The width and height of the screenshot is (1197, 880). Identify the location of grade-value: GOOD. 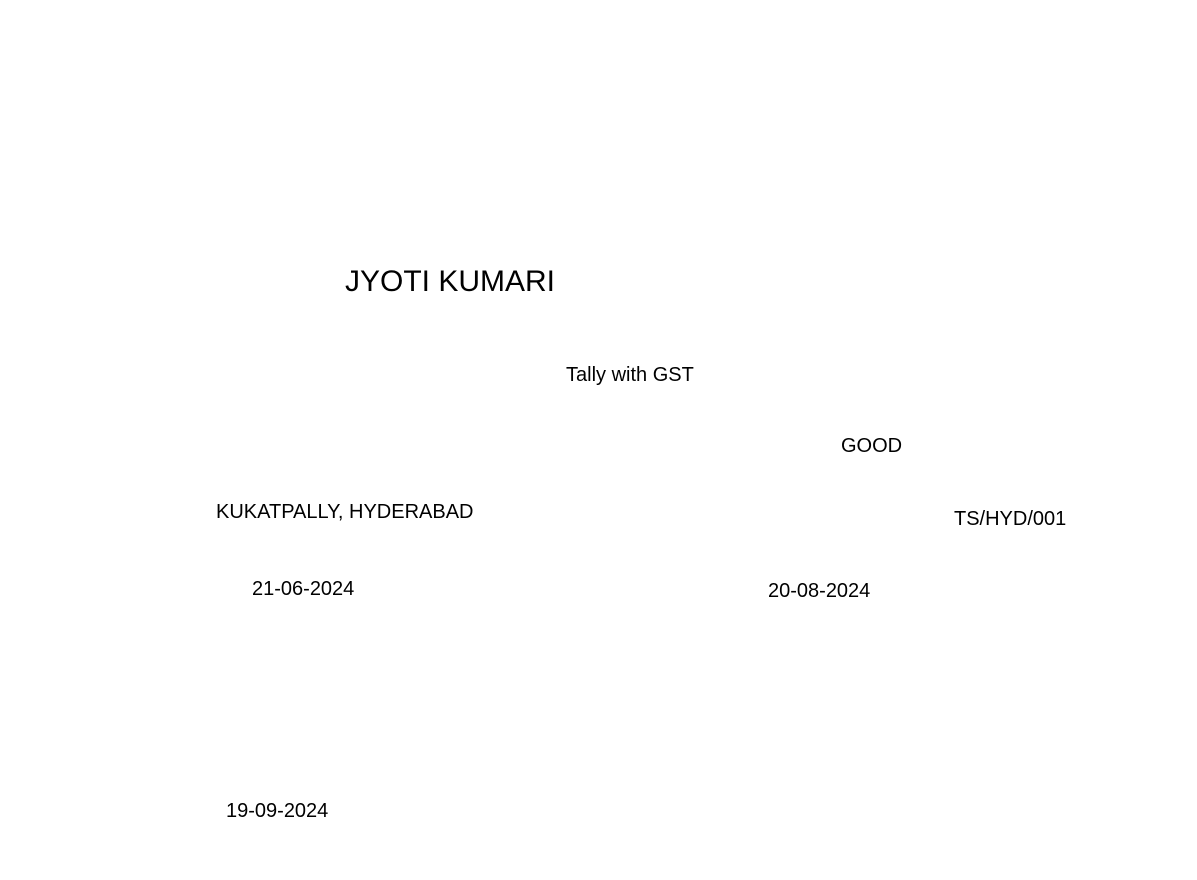
(872, 446).